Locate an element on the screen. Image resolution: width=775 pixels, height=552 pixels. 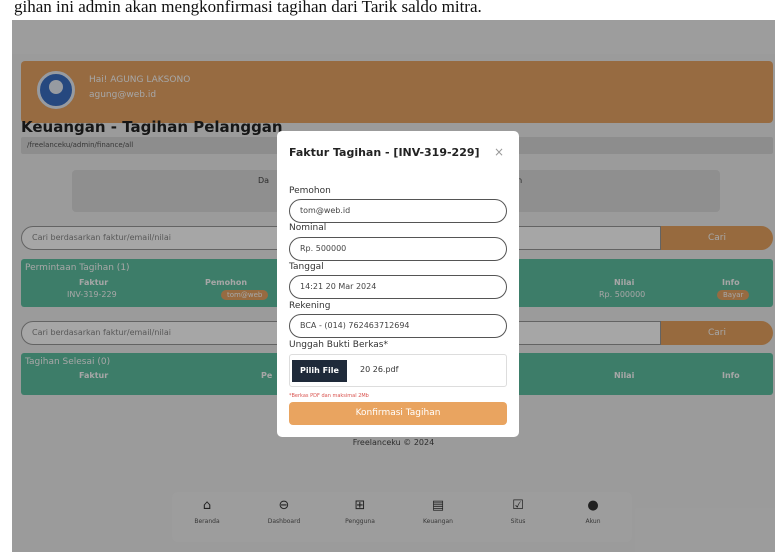
upload-label: Unggah Bukti Berkas* is located at coordinates (338, 345).